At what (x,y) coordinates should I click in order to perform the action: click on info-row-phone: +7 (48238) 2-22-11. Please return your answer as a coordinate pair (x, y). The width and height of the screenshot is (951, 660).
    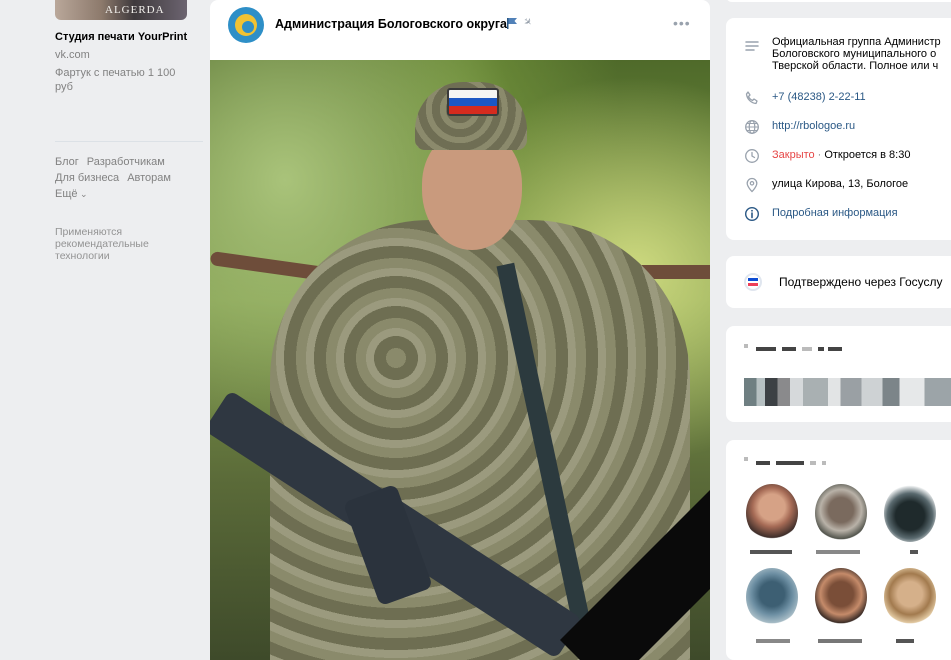
    Looking at the image, I should click on (838, 99).